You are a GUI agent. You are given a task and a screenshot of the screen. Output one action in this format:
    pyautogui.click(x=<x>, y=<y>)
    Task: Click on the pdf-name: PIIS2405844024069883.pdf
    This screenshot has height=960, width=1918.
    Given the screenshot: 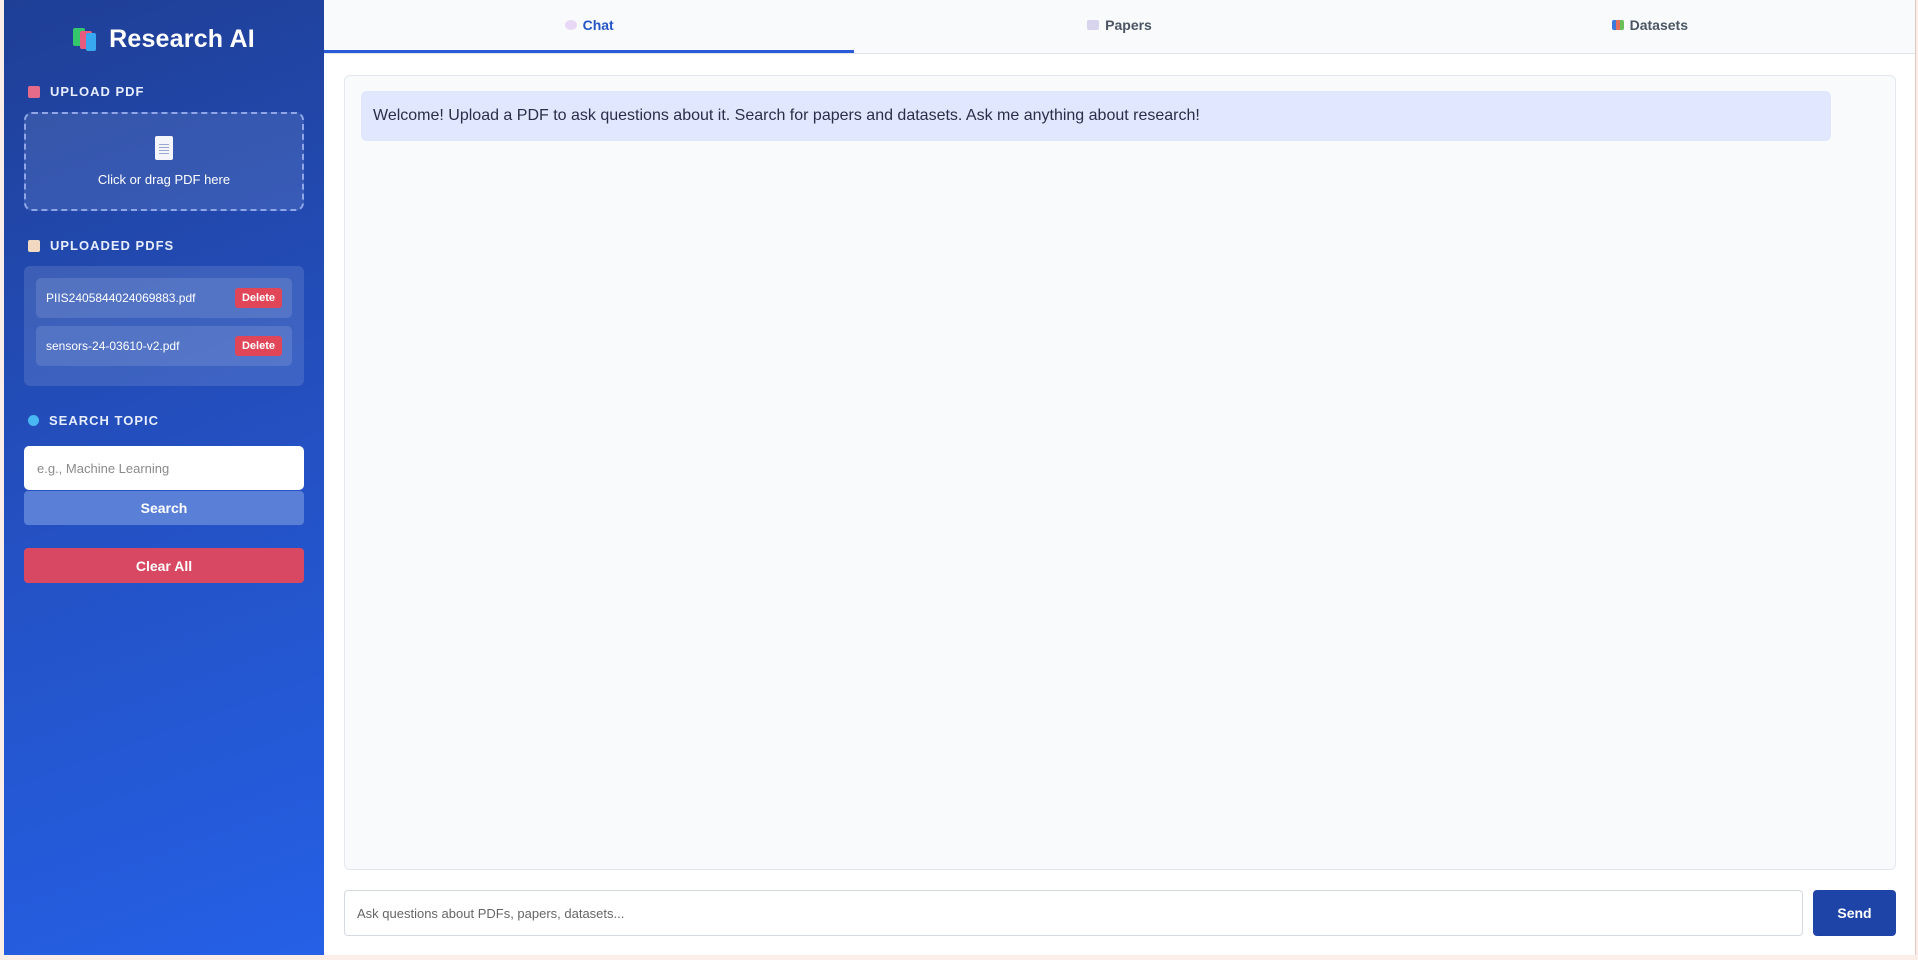 What is the action you would take?
    pyautogui.click(x=121, y=298)
    